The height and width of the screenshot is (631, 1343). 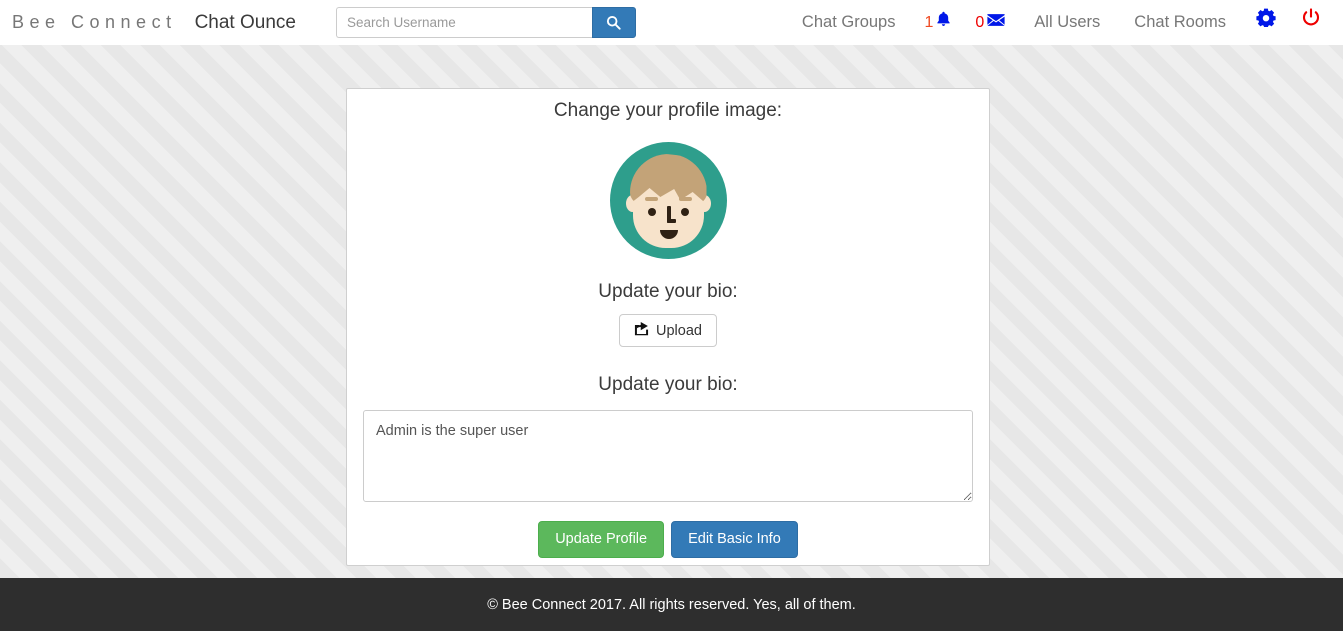 I want to click on upload-button: Upload, so click(x=668, y=330).